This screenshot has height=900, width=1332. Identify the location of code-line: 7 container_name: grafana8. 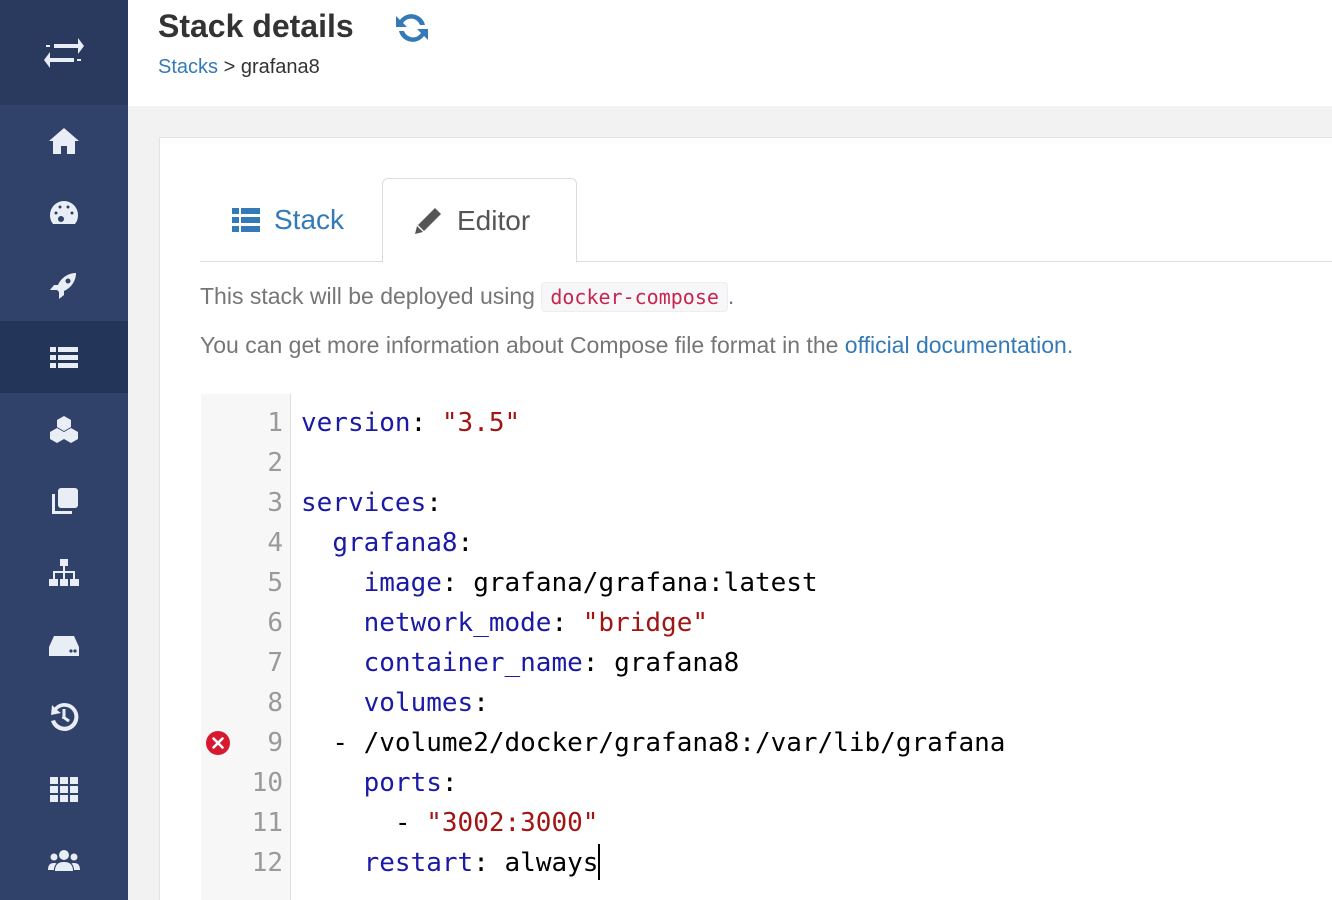
(766, 663).